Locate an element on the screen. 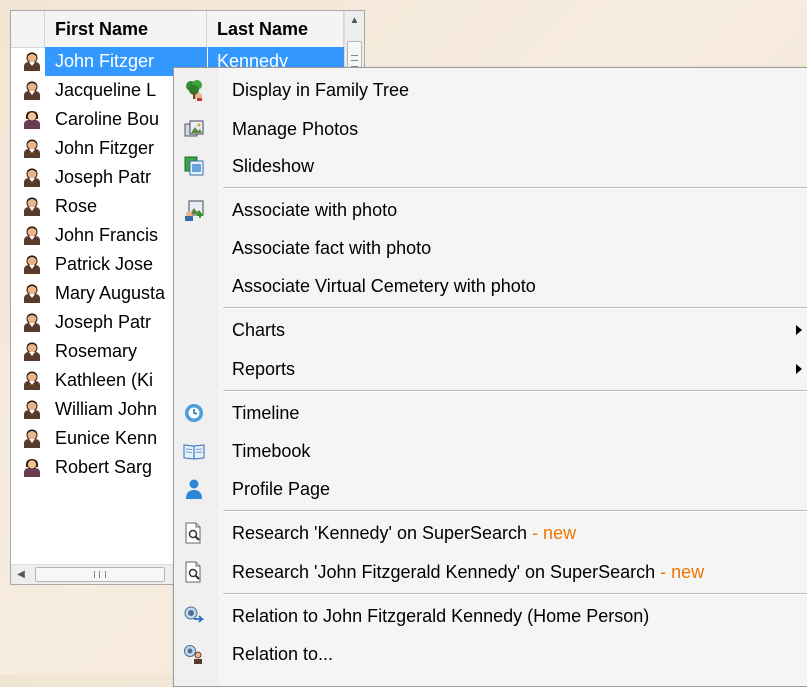 Image resolution: width=807 pixels, height=687 pixels. menu-item-text: Timeline is located at coordinates (266, 413).